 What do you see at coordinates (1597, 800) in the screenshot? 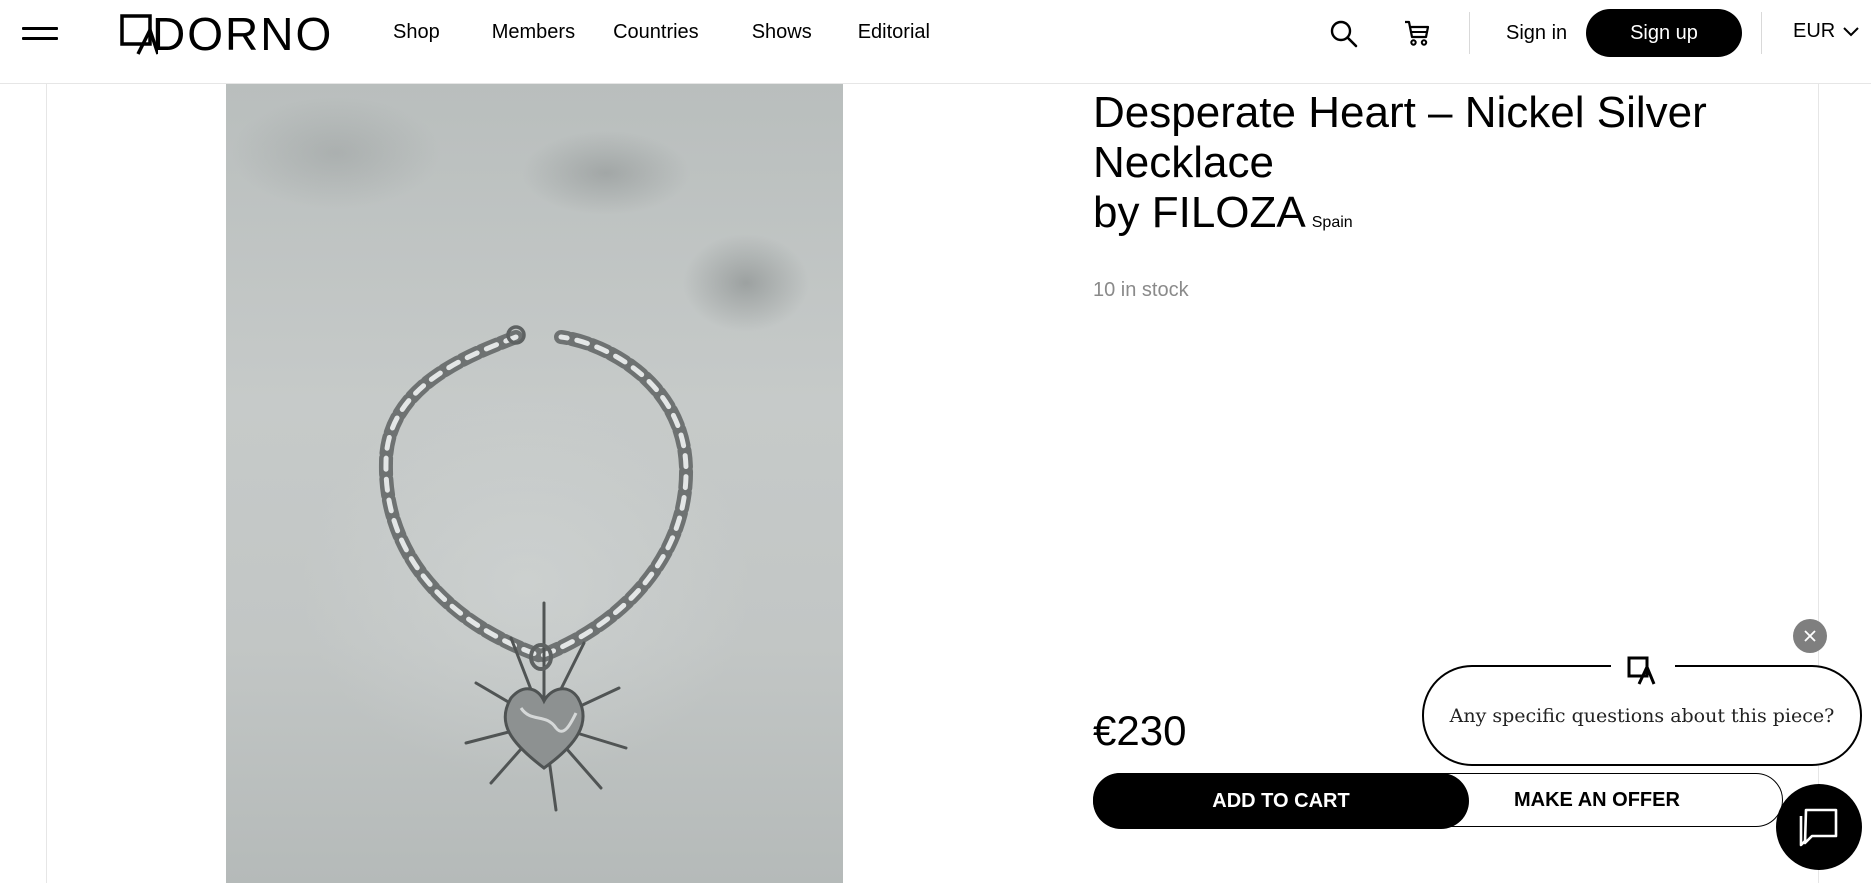
I see `make-offer-label: MAKE AN OFFER` at bounding box center [1597, 800].